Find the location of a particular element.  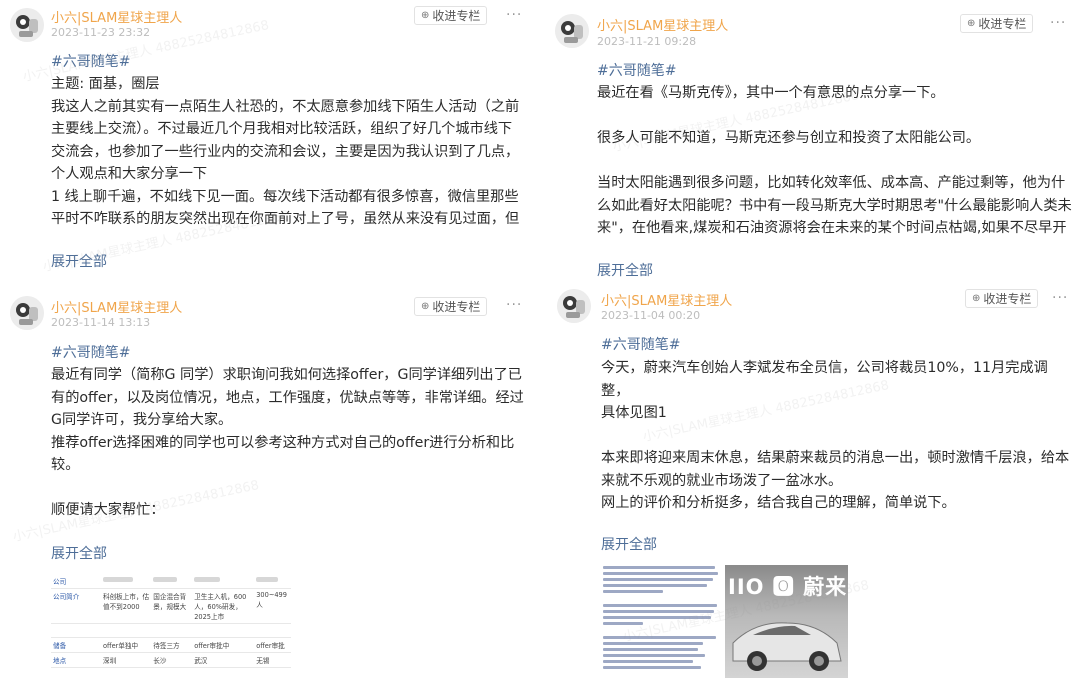

post-line: 网上的评价和分析挺多，结合我自己的理解，简单说下。 is located at coordinates (778, 503).